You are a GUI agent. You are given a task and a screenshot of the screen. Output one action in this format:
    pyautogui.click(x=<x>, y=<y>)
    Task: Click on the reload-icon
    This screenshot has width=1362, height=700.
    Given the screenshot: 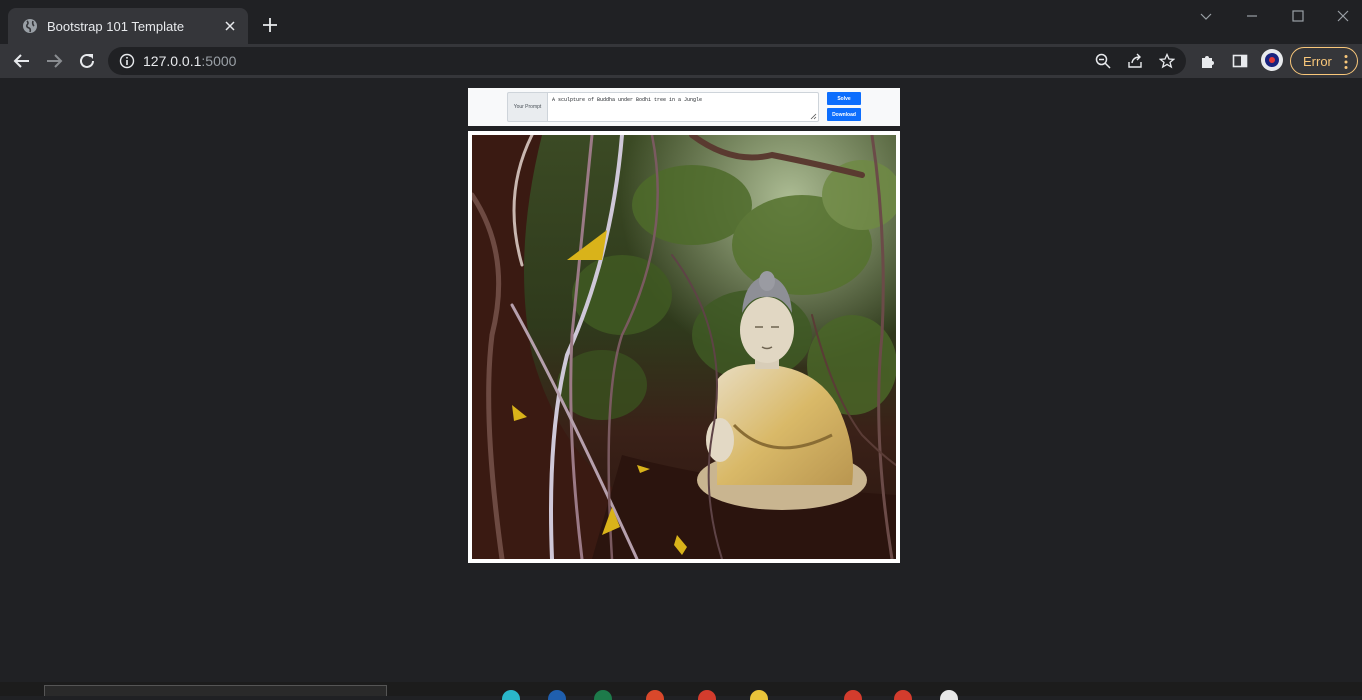 What is the action you would take?
    pyautogui.click(x=87, y=61)
    